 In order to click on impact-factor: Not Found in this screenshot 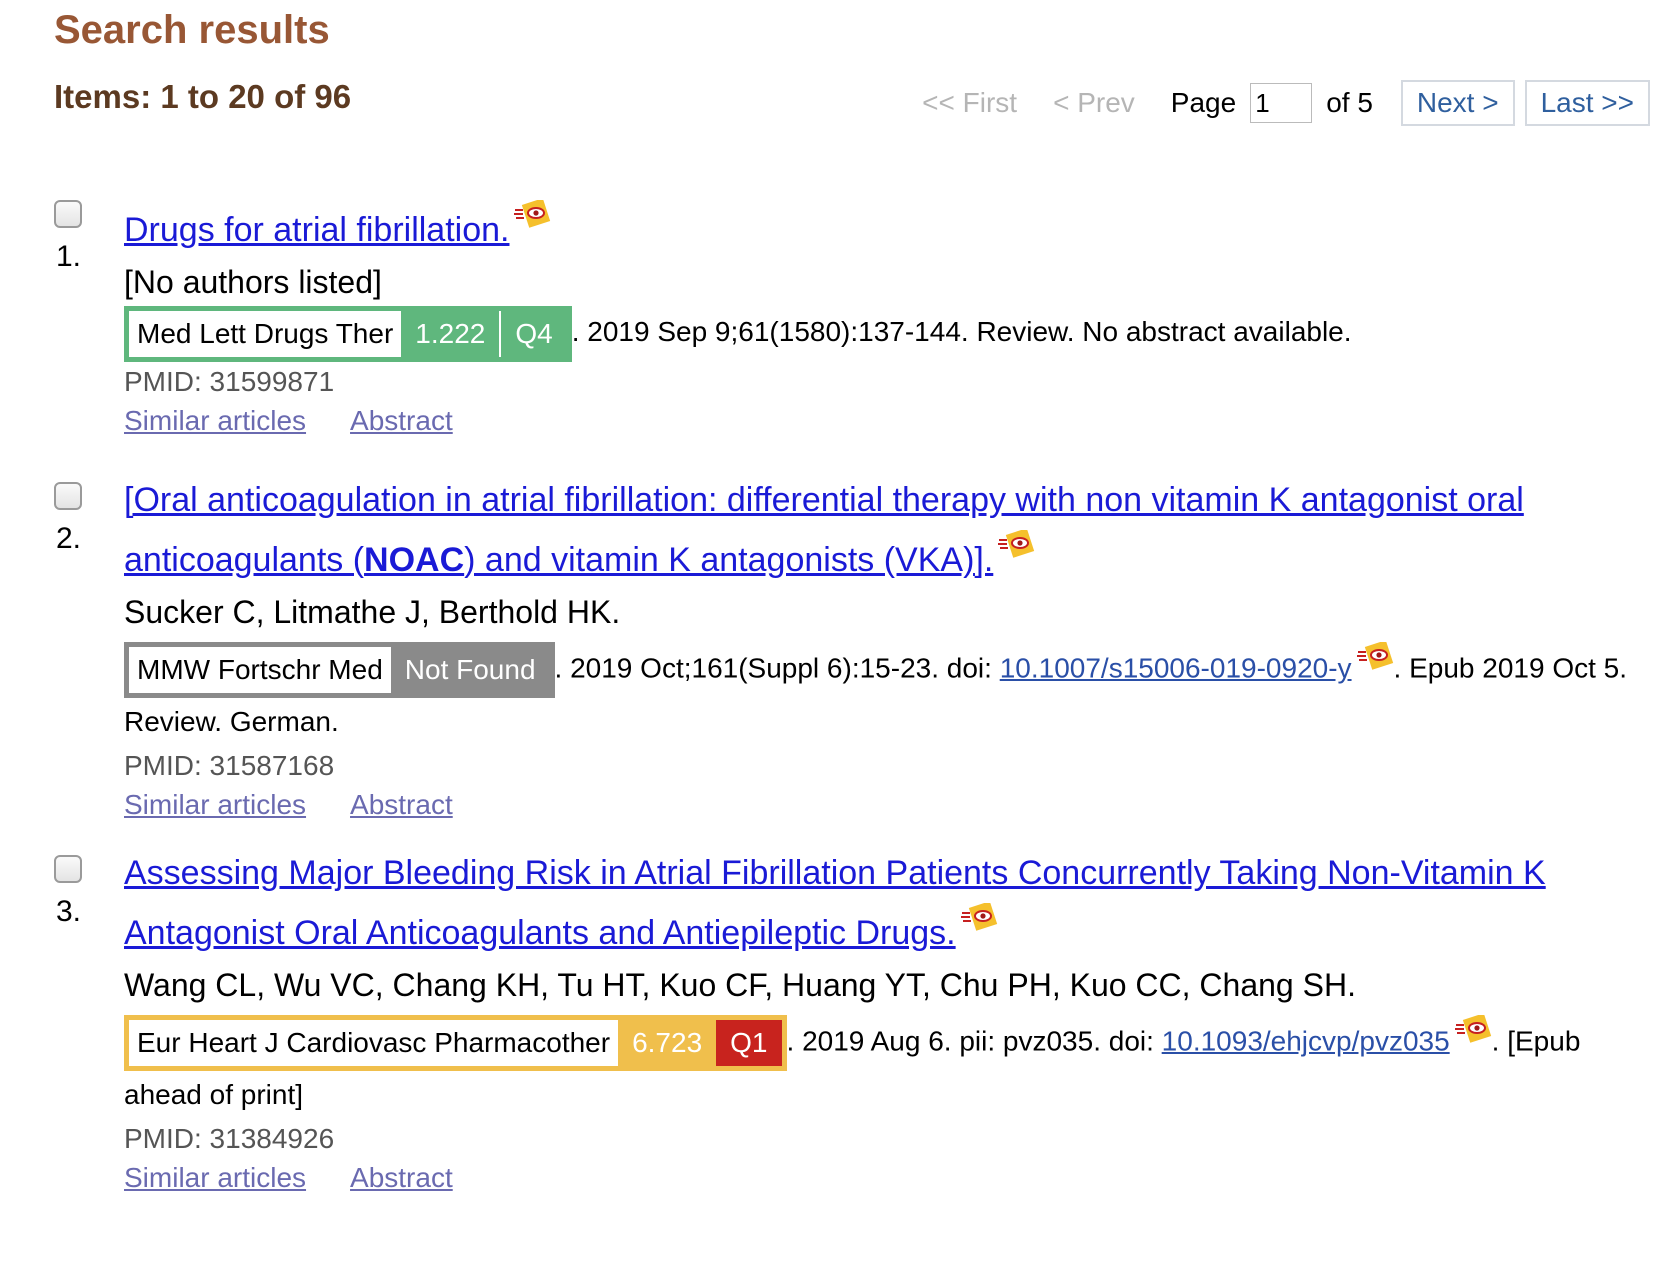, I will do `click(470, 670)`.